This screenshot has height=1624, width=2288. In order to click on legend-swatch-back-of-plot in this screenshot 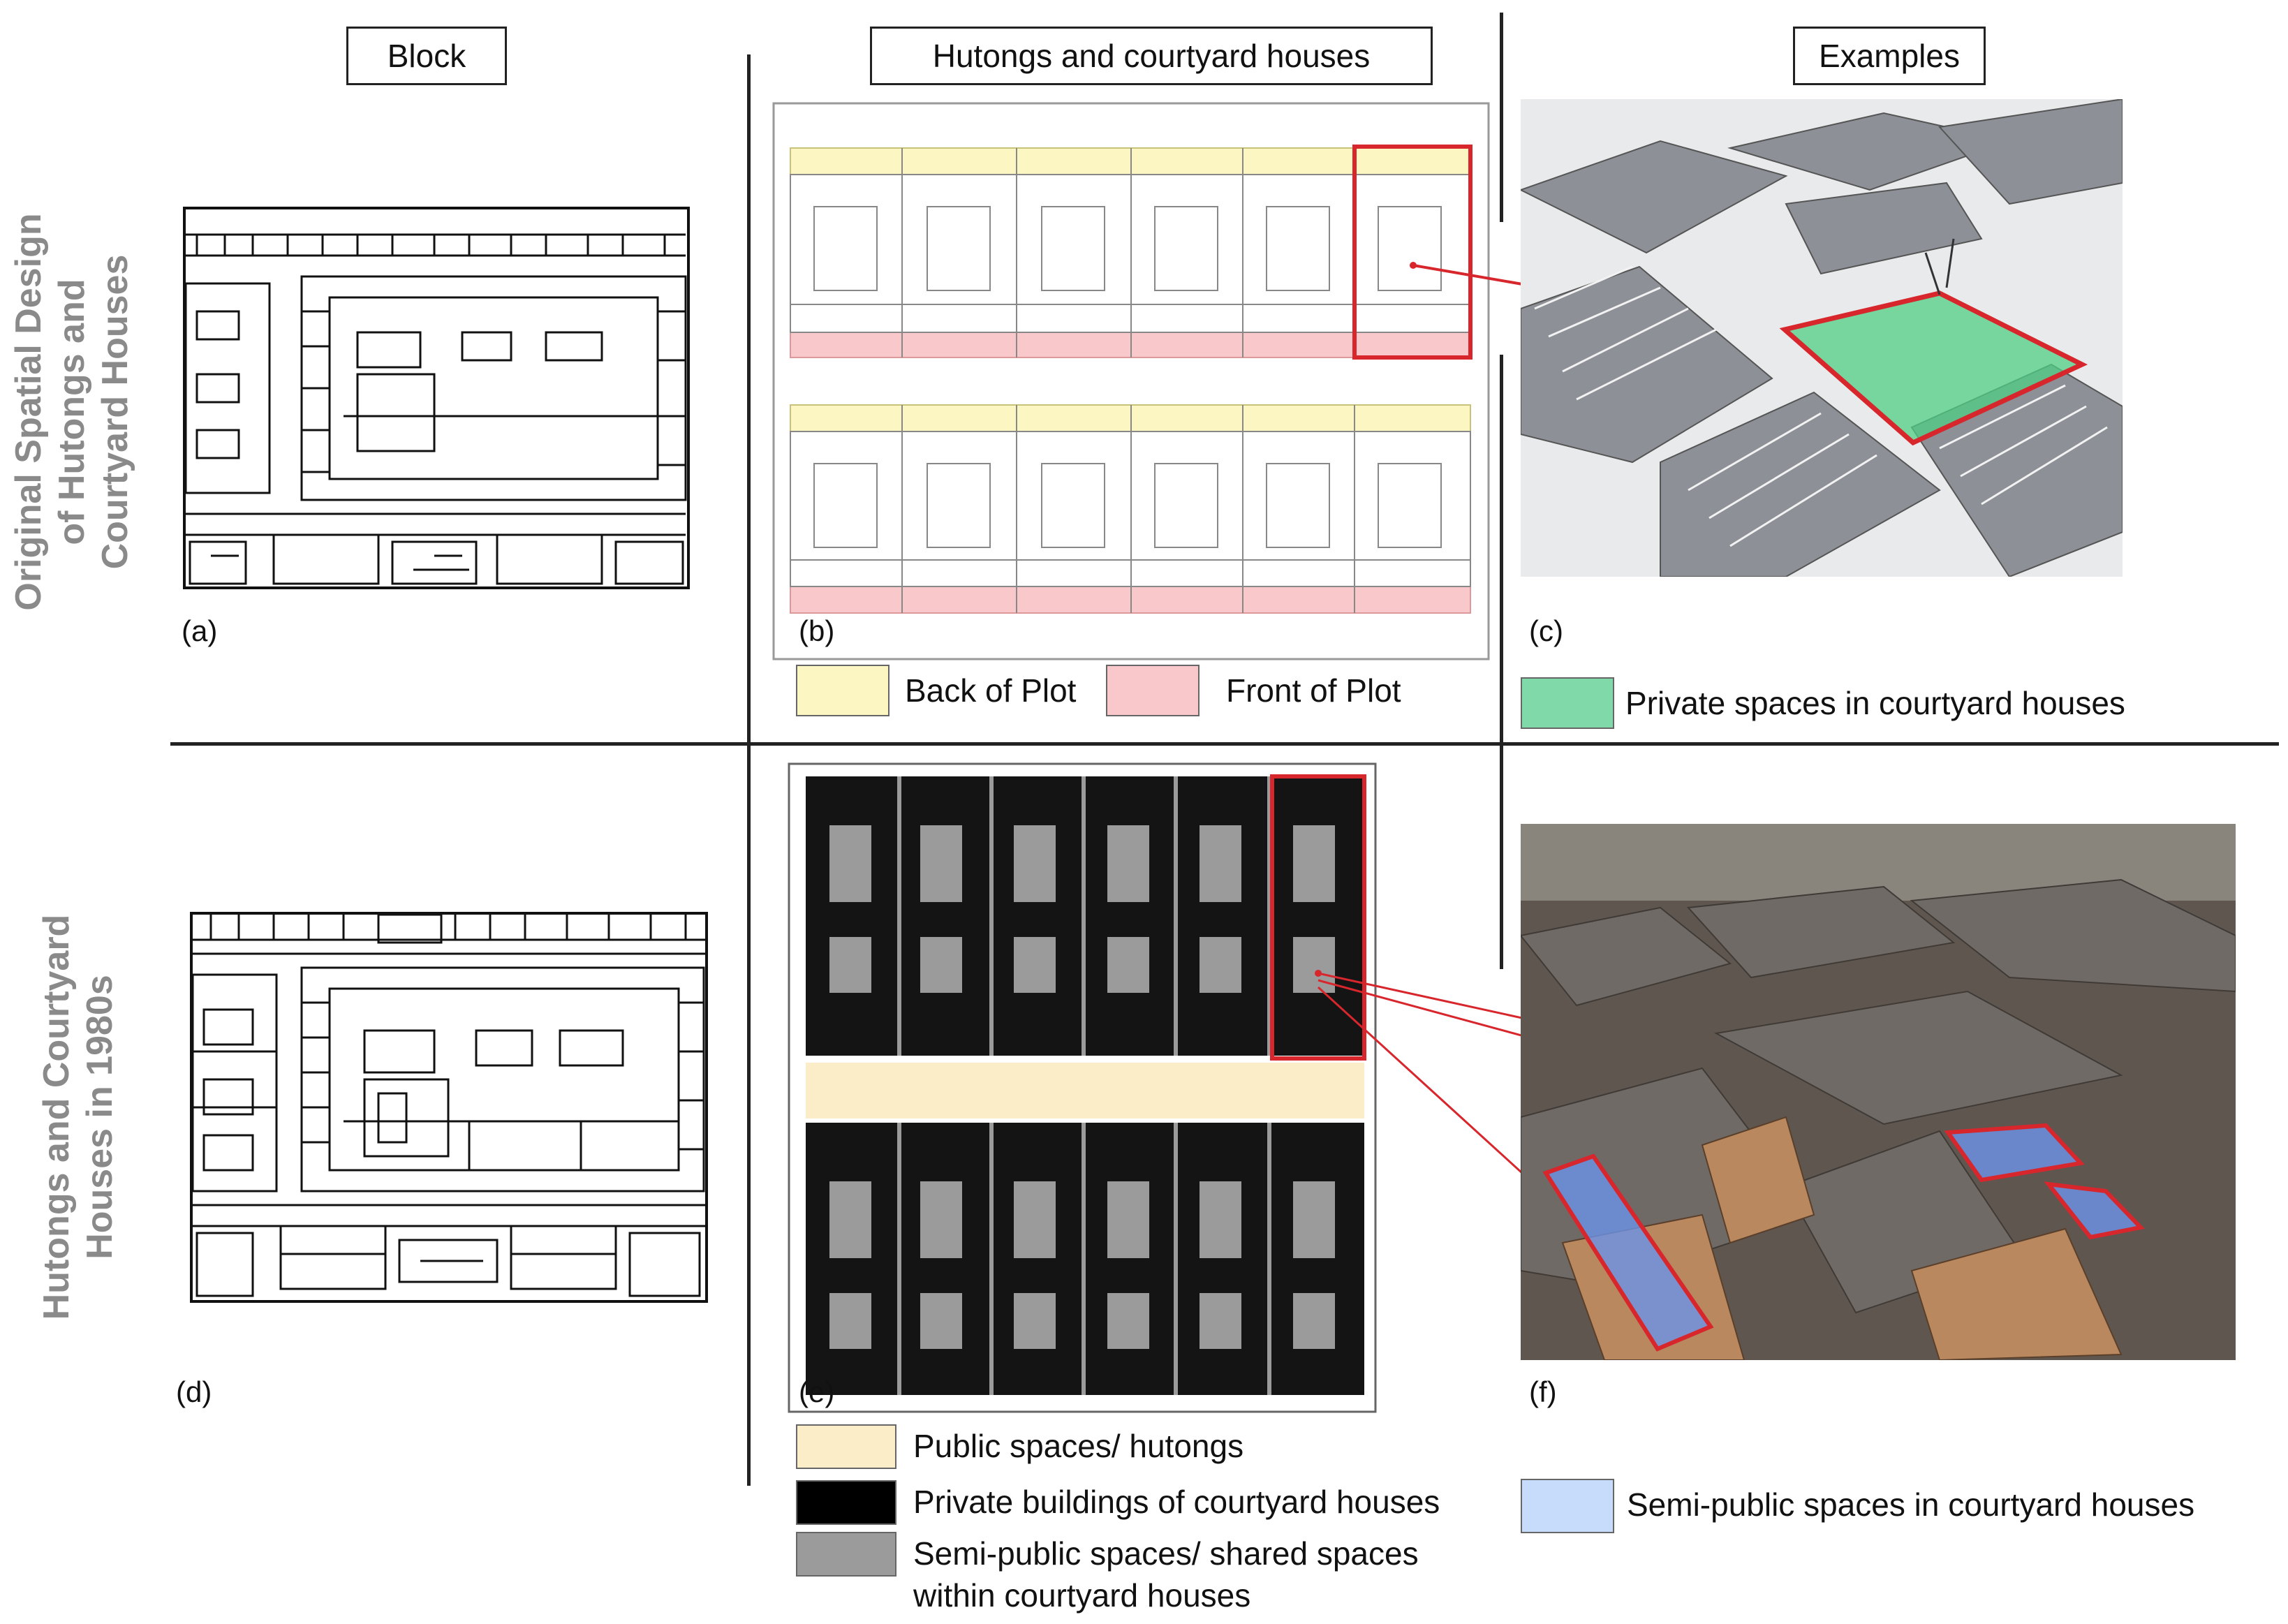, I will do `click(843, 691)`.